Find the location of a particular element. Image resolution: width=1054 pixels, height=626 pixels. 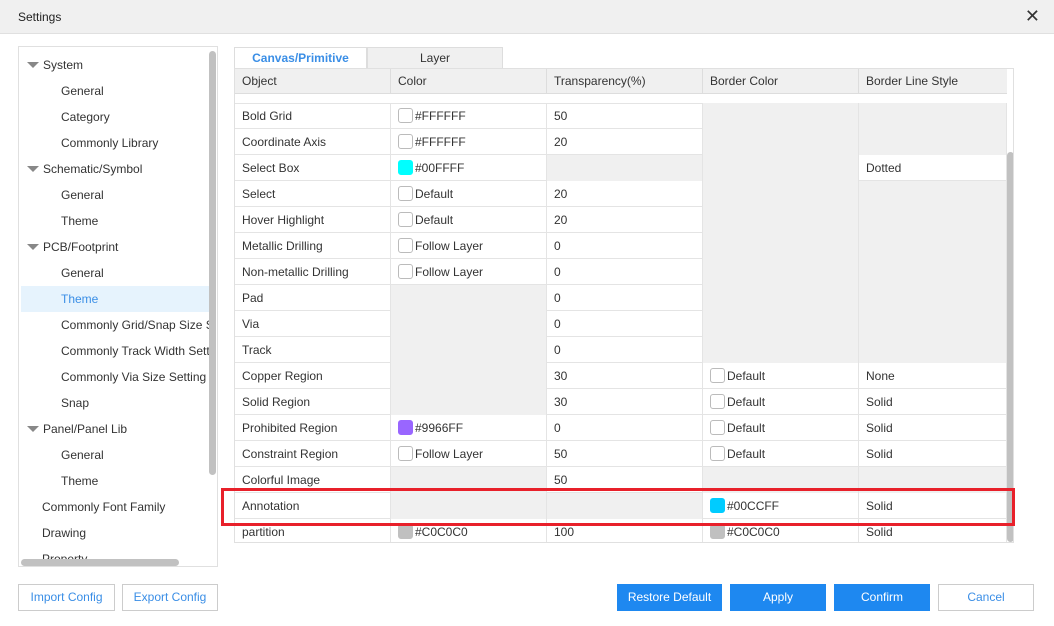

color-cell: #00FFFF is located at coordinates (469, 168).